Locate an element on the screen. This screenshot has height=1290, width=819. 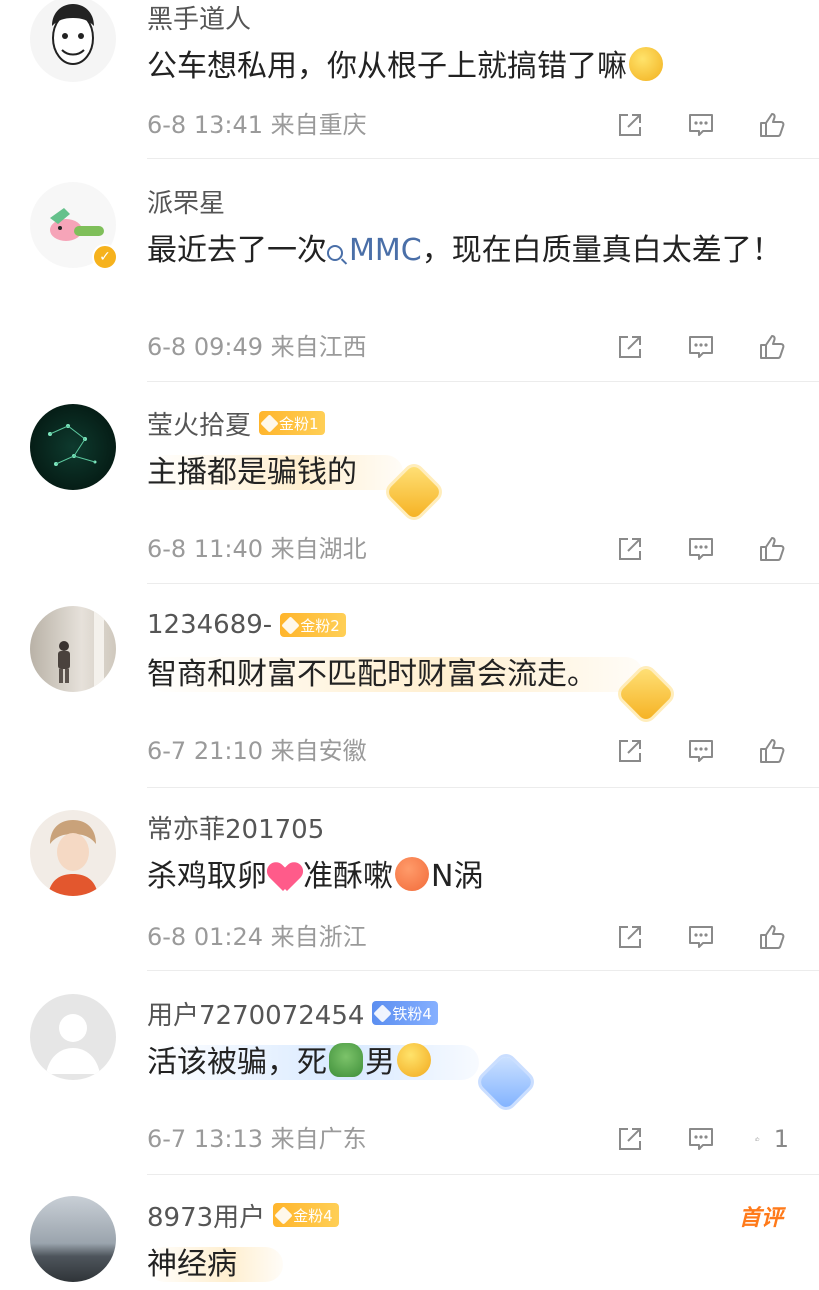
comment-meta: 6-8 11:40 来自湖北 is located at coordinates (257, 549).